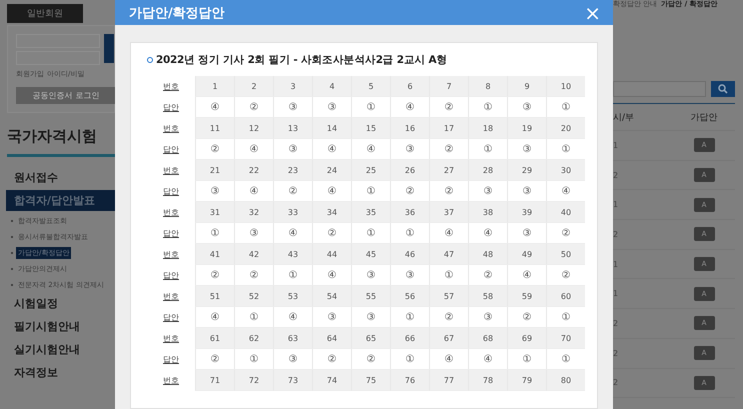 This screenshot has height=409, width=743. Describe the element at coordinates (65, 95) in the screenshot. I see `certificate-login-button: 공동인증서 로그인` at that location.